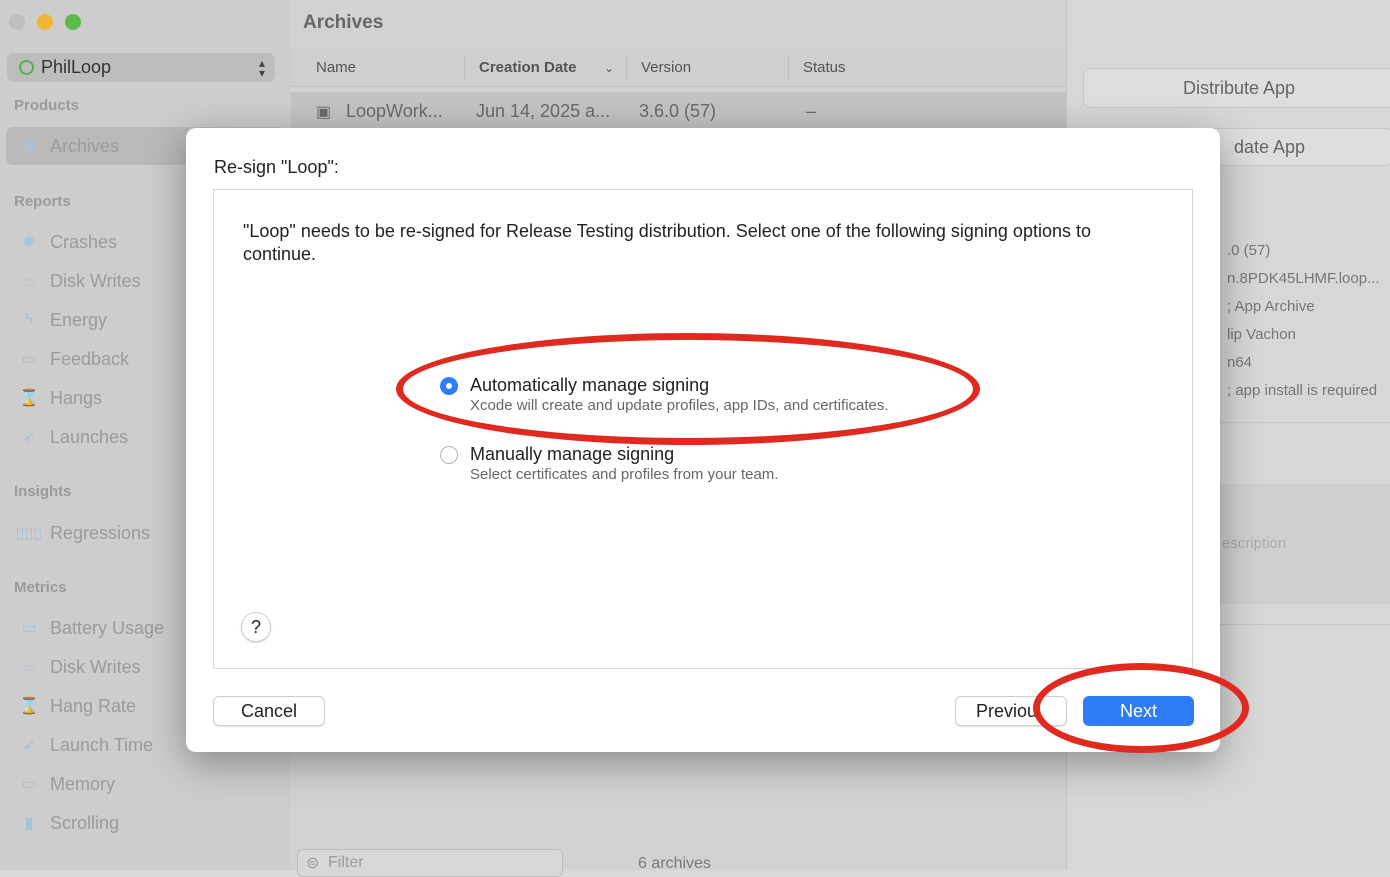 Image resolution: width=1390 pixels, height=877 pixels. What do you see at coordinates (83, 783) in the screenshot?
I see `sidebar-item-label: Memory` at bounding box center [83, 783].